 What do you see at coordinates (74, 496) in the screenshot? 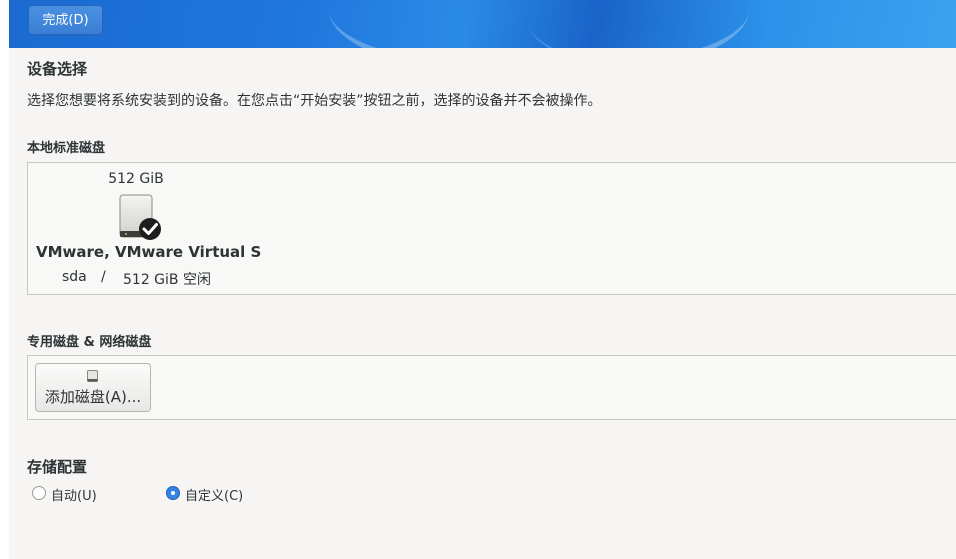
I see `radio-automatic-label: 自动(U)` at bounding box center [74, 496].